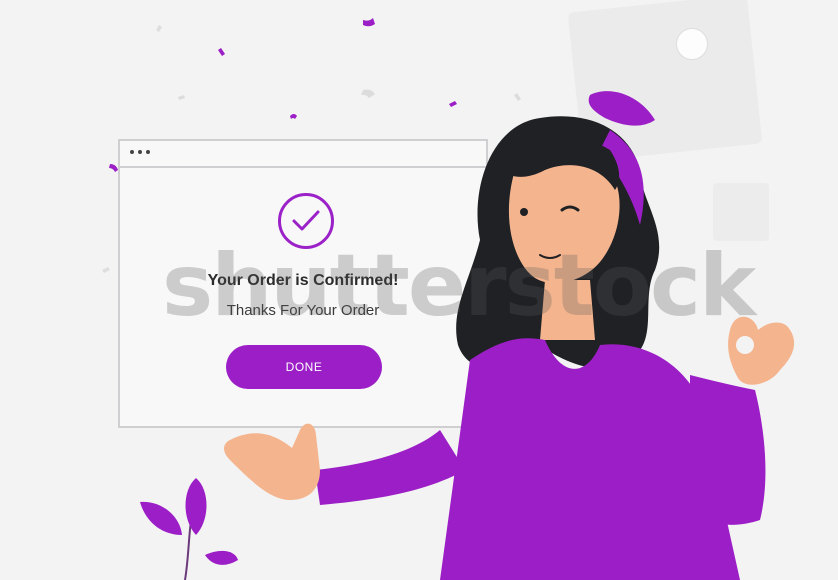 The height and width of the screenshot is (580, 838). Describe the element at coordinates (524, 212) in the screenshot. I see `eye-left` at that location.